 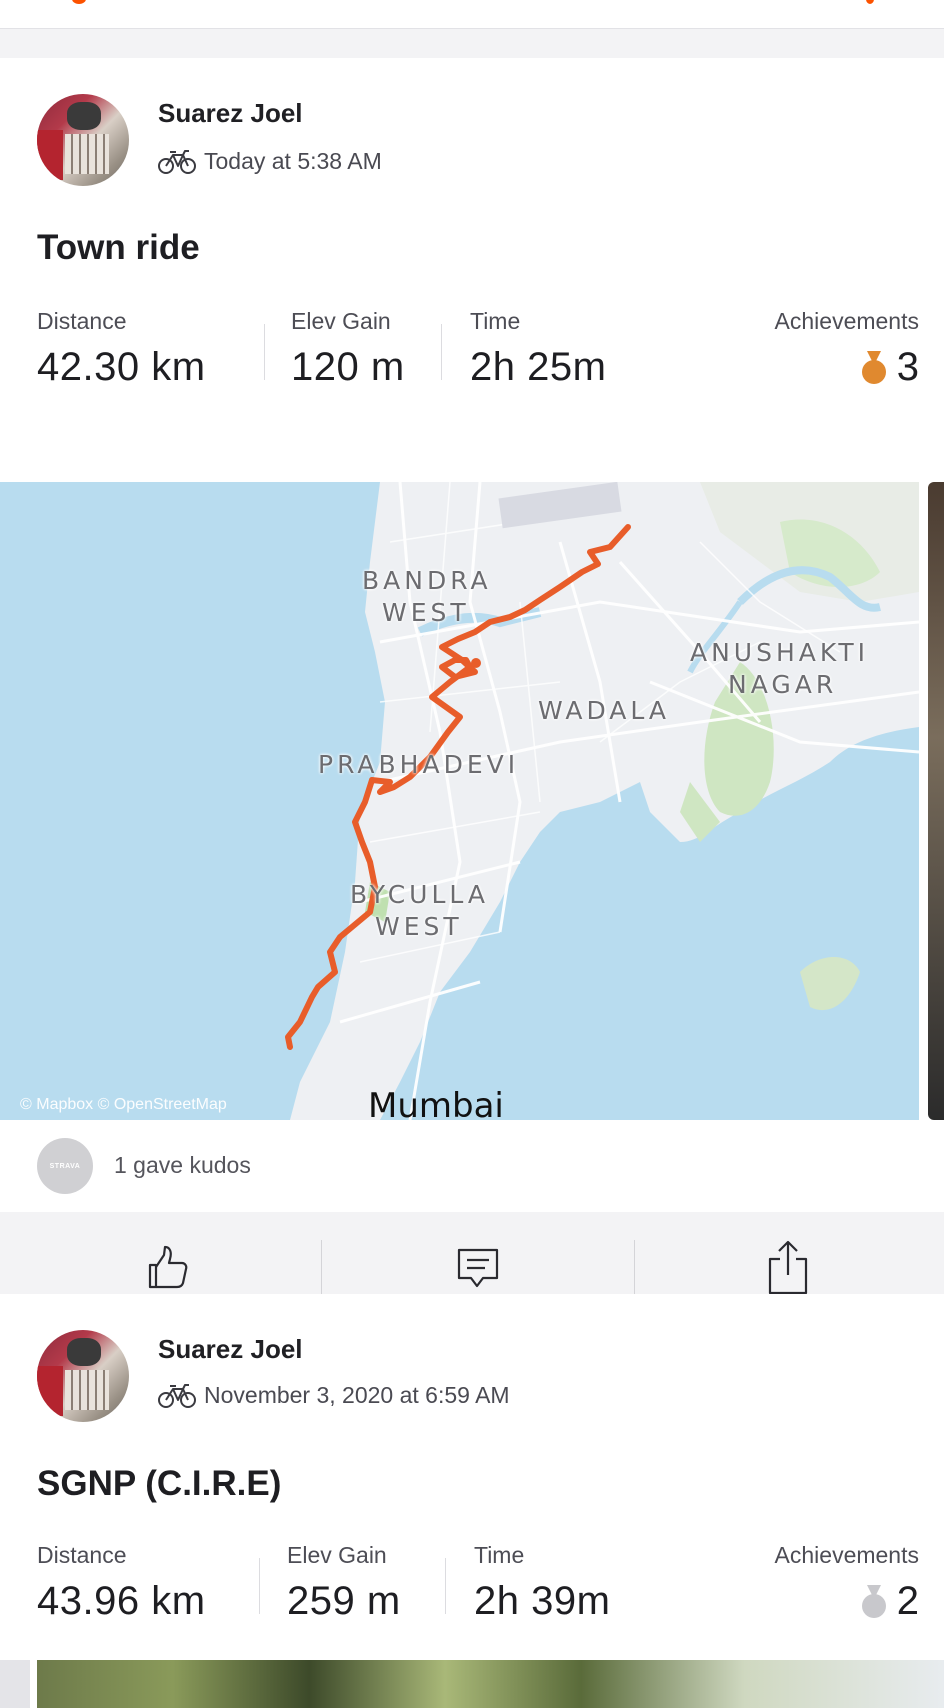 I want to click on map-city-label: Mumbai, so click(x=436, y=1103).